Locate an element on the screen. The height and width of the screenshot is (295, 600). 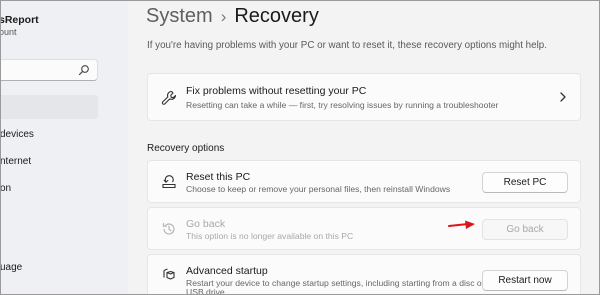
sidebar-item-language: uage is located at coordinates (11, 267).